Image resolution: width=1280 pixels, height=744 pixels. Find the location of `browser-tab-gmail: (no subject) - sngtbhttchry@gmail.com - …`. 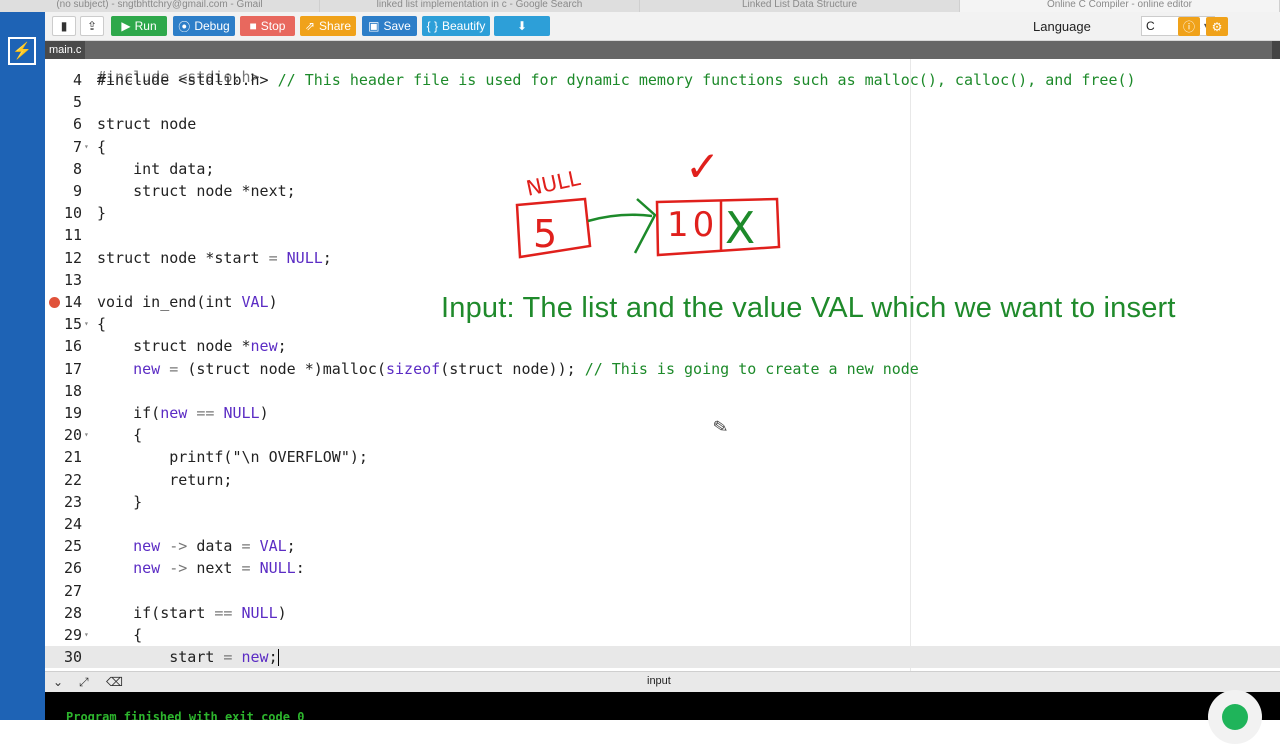

browser-tab-gmail: (no subject) - sngtbhttchry@gmail.com - … is located at coordinates (160, 6).